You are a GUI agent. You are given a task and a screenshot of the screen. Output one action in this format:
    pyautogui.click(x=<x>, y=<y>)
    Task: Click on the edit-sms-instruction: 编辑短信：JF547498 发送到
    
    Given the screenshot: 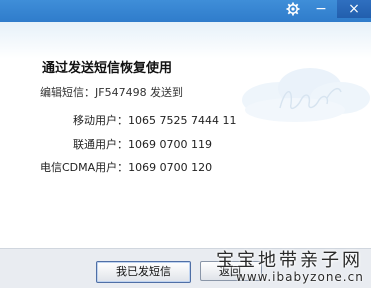 What is the action you would take?
    pyautogui.click(x=112, y=92)
    